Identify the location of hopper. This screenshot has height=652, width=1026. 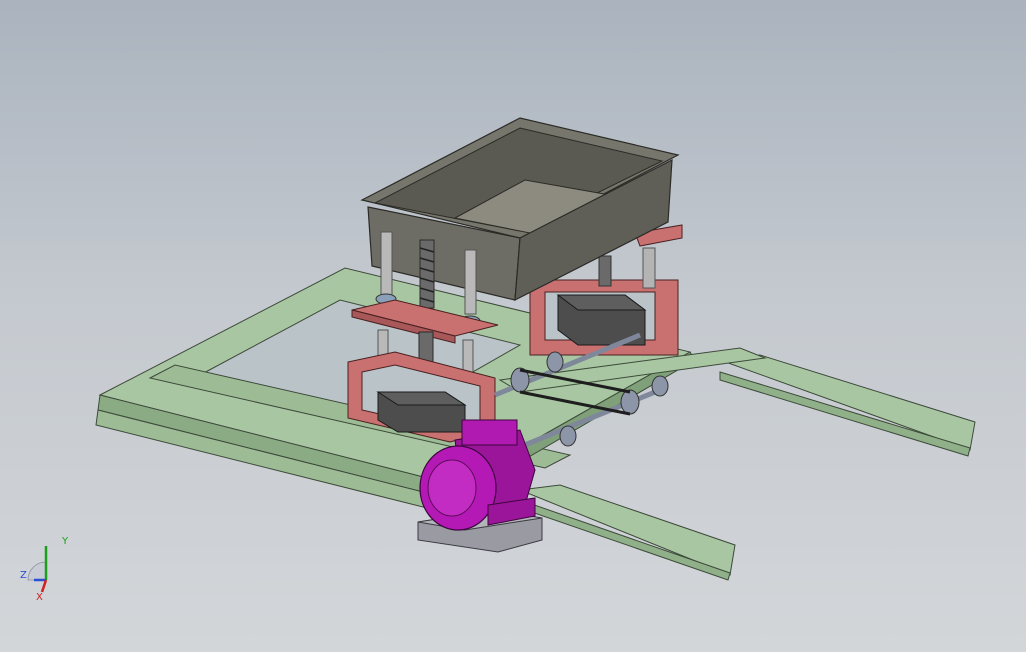
(520, 209).